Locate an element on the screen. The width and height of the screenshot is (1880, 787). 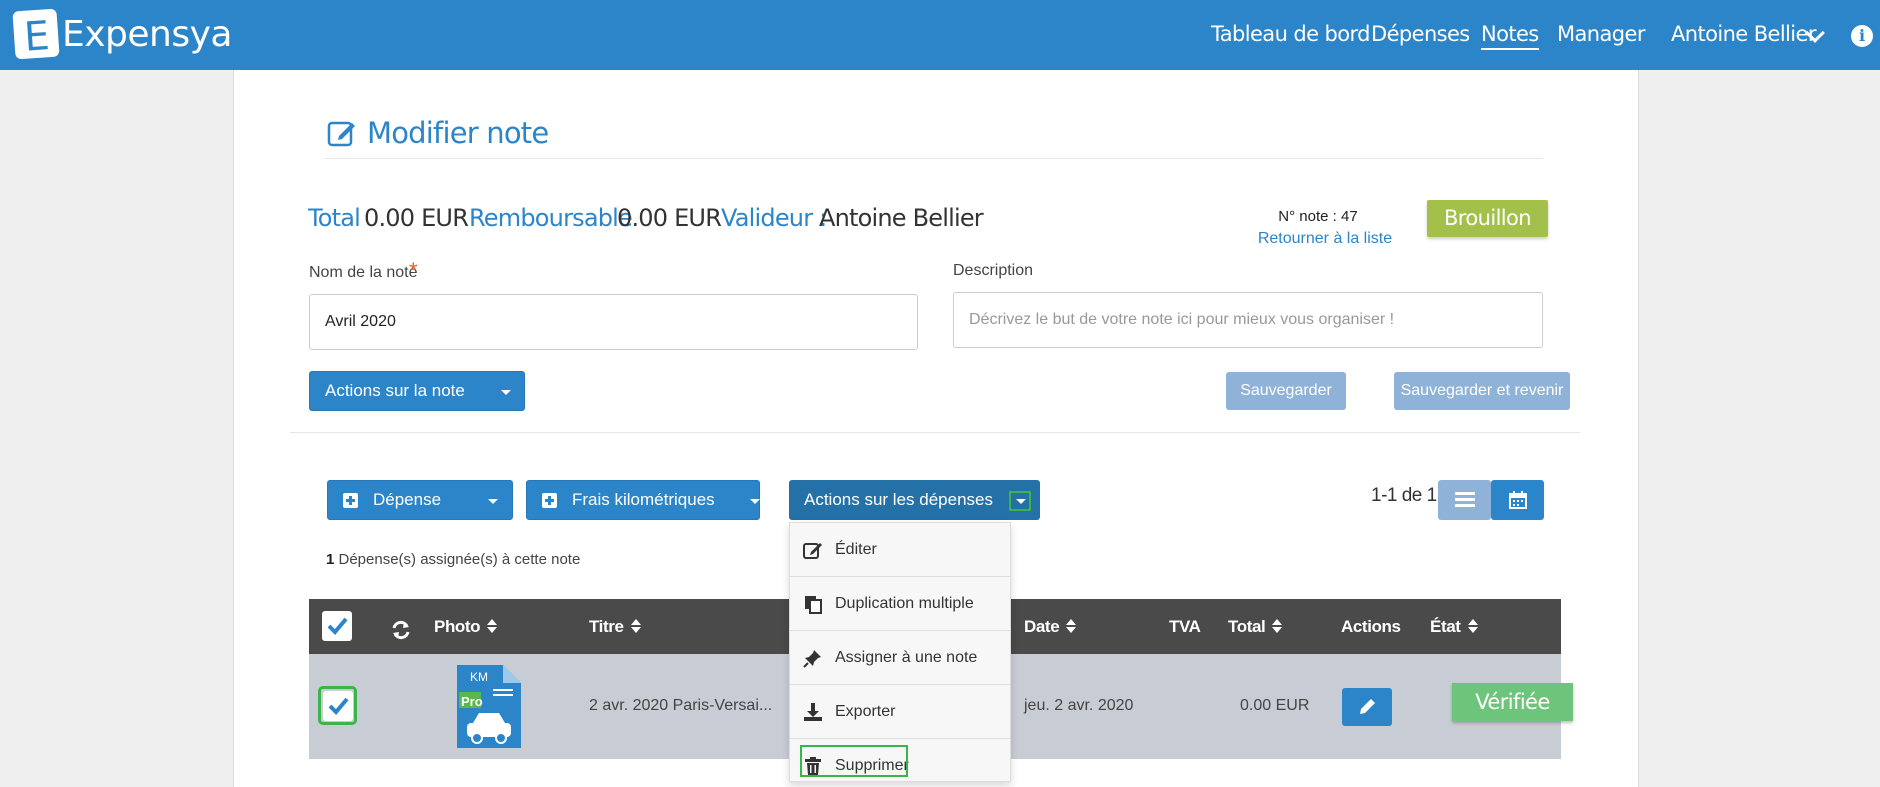
menu-assign-label: Assigner à une note is located at coordinates (906, 657).